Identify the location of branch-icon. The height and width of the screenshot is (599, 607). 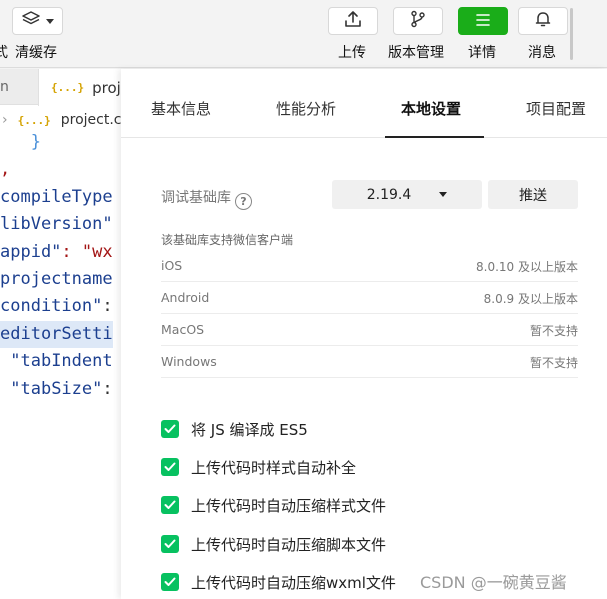
(418, 21).